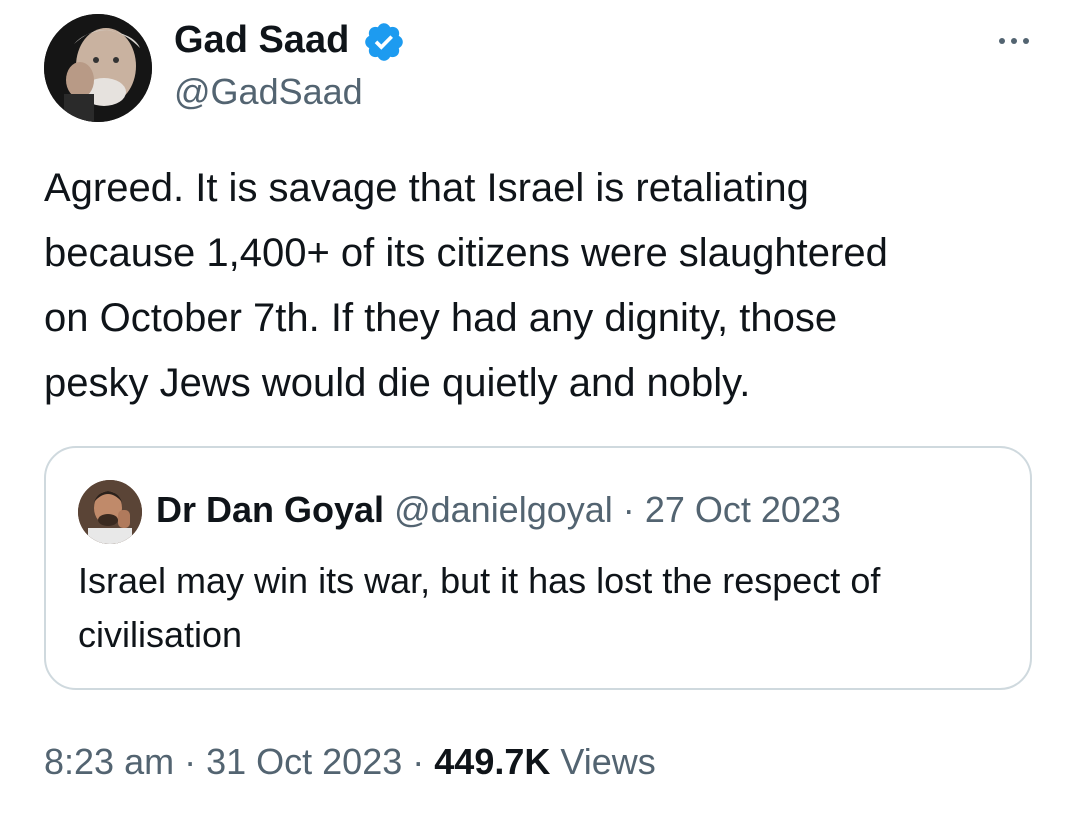 This screenshot has width=1080, height=821. Describe the element at coordinates (270, 509) in the screenshot. I see `quoted-author-name: Dr Dan Goyal` at that location.